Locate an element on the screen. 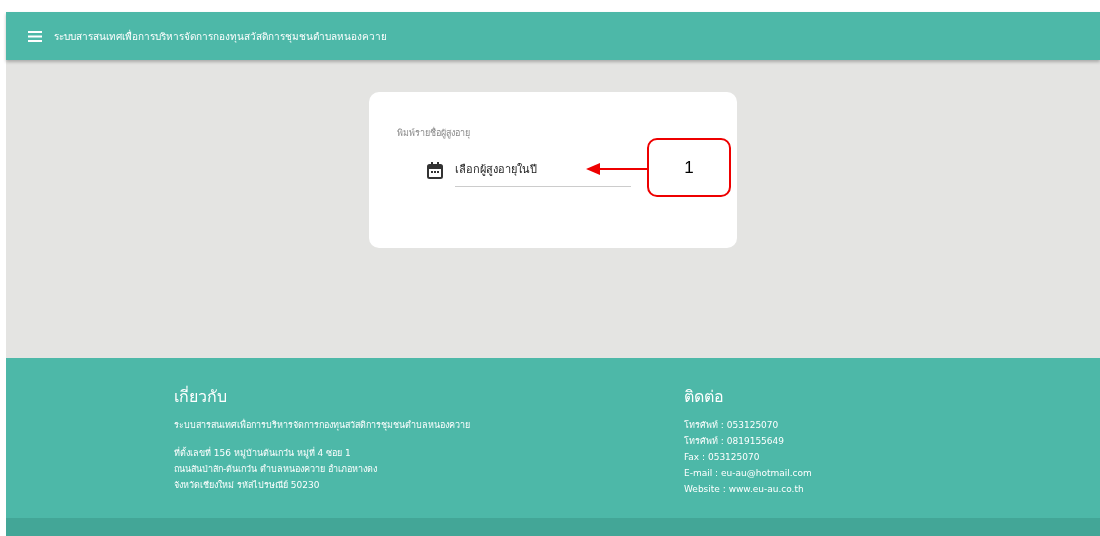 Image resolution: width=1100 pixels, height=536 pixels. field-label: พิมพ์รายชื่อผู้สูงอายุ is located at coordinates (434, 133).